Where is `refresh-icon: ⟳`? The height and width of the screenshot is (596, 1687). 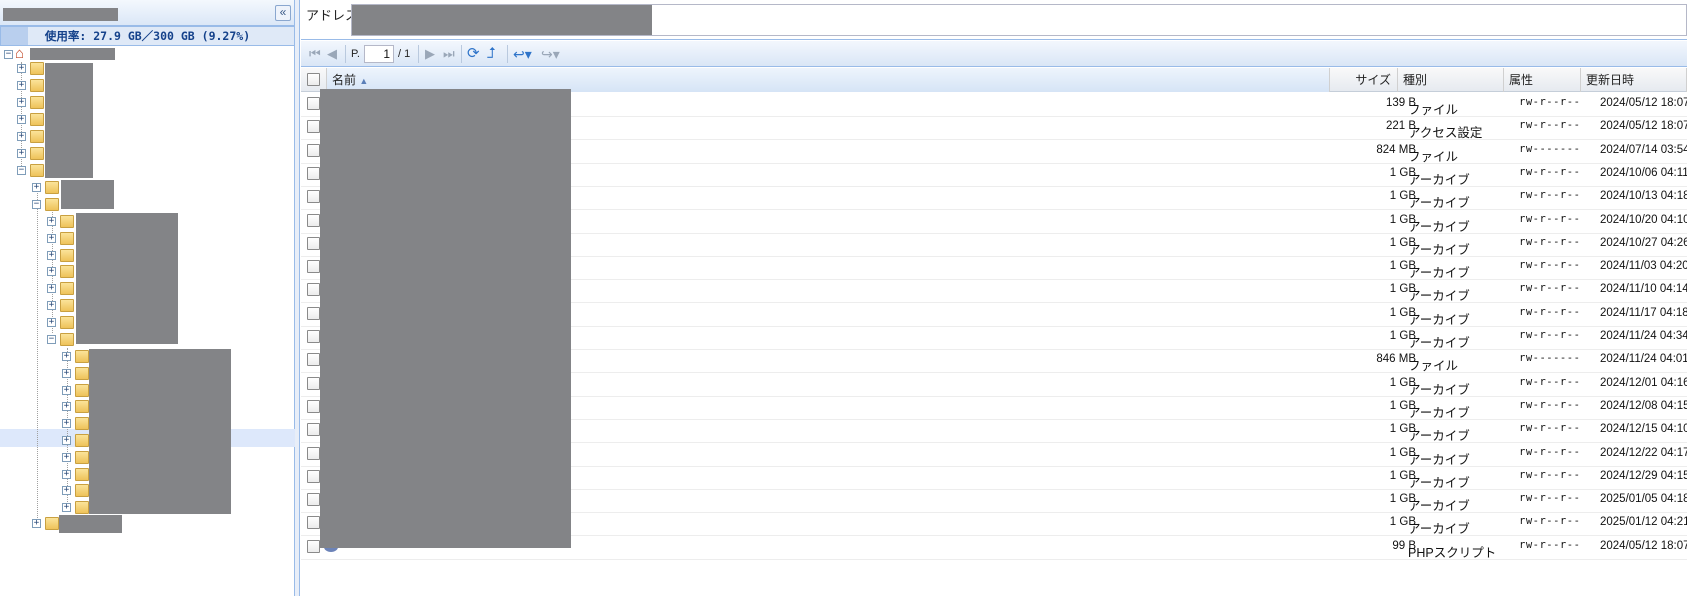
refresh-icon: ⟳ is located at coordinates (473, 54).